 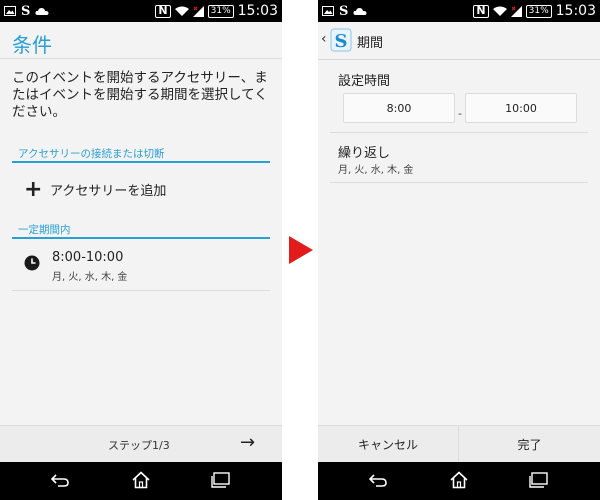 I want to click on end-time-button: 10:00, so click(x=521, y=108).